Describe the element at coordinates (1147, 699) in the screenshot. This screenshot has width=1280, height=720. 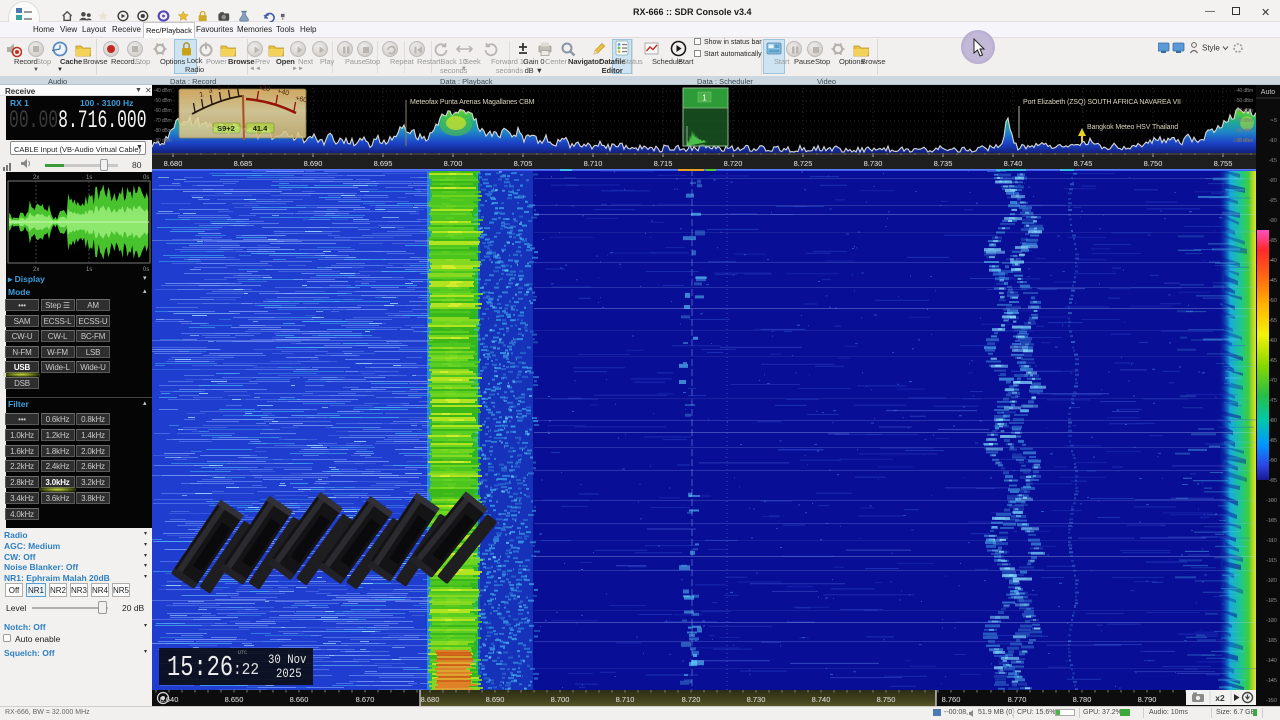
I see `svg-text: 8.790` at that location.